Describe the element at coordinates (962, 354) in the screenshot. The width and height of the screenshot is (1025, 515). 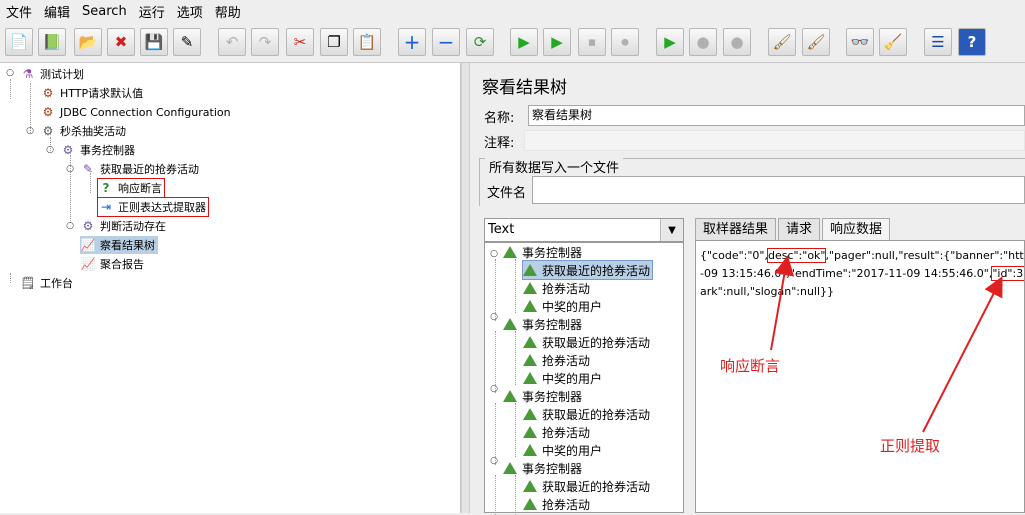
I see `regex-arrow` at that location.